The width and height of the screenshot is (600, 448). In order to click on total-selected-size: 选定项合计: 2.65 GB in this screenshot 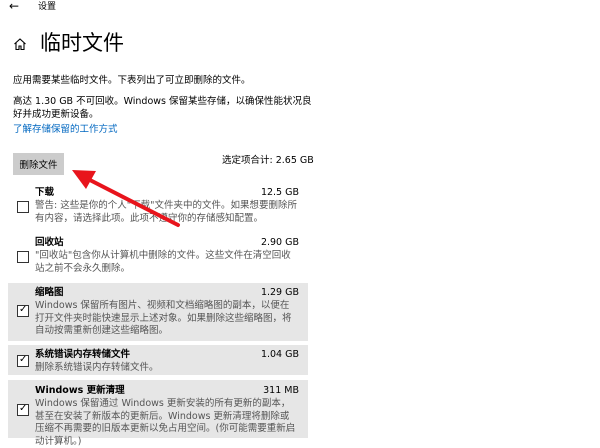, I will do `click(268, 160)`.